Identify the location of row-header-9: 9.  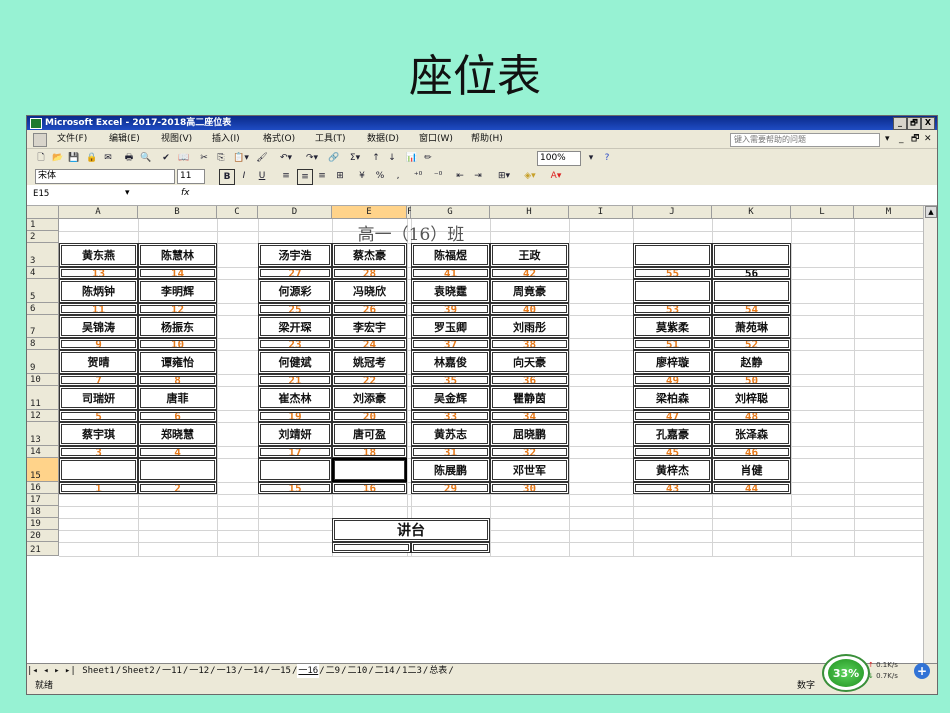
(43, 362).